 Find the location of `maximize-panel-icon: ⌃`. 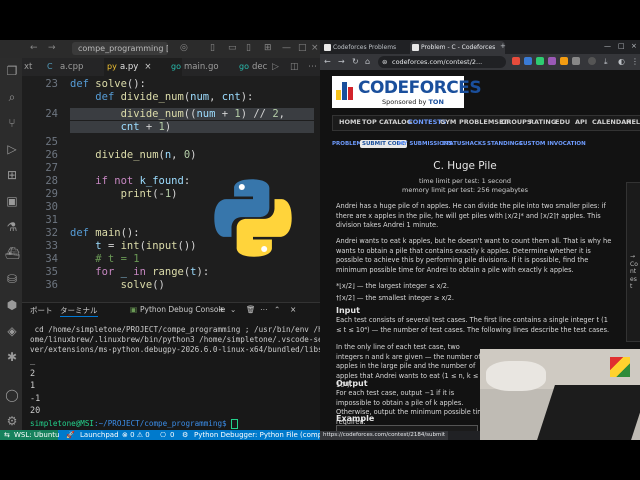

maximize-panel-icon: ⌃ is located at coordinates (277, 309).